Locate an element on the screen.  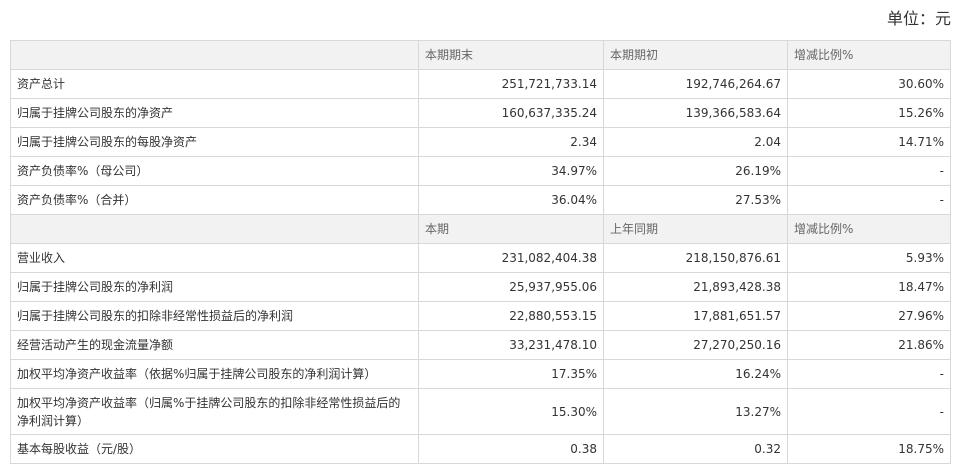
header-cell-prior-period: 上年同期 is located at coordinates (695, 229).